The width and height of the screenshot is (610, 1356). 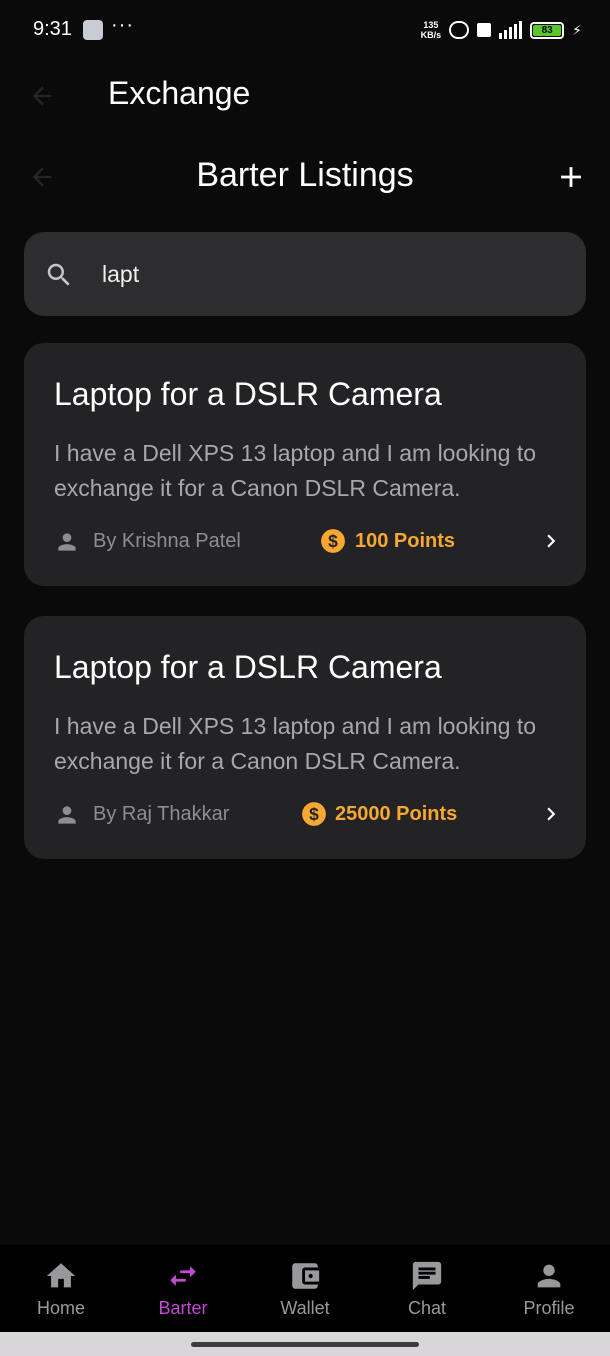 I want to click on network-speed-unit: KB/s, so click(x=431, y=35).